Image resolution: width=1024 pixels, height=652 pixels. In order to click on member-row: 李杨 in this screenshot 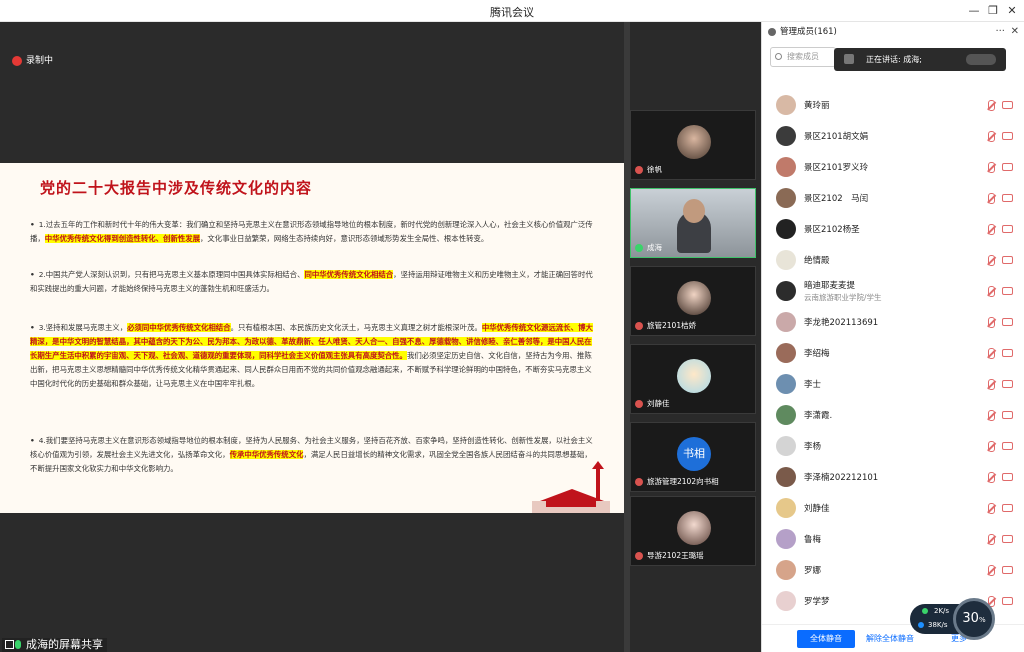, I will do `click(893, 446)`.